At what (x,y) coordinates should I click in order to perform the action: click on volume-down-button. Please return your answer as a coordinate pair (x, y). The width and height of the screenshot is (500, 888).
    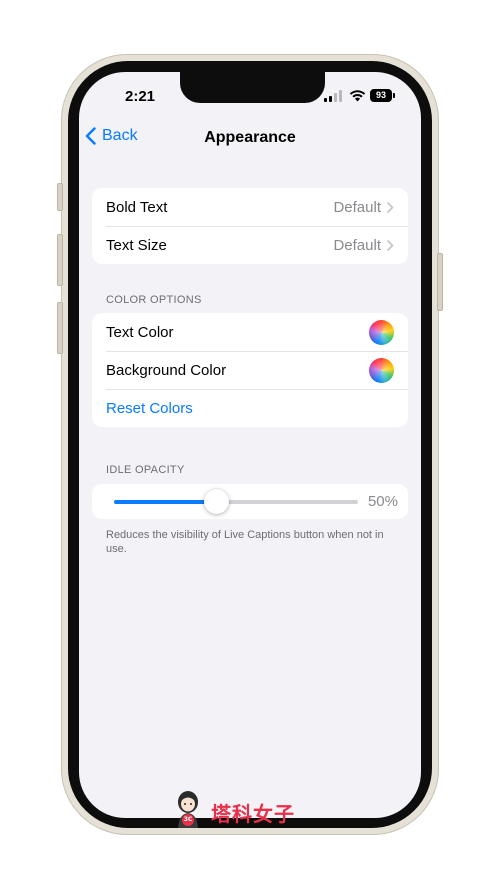
    Looking at the image, I should click on (60, 328).